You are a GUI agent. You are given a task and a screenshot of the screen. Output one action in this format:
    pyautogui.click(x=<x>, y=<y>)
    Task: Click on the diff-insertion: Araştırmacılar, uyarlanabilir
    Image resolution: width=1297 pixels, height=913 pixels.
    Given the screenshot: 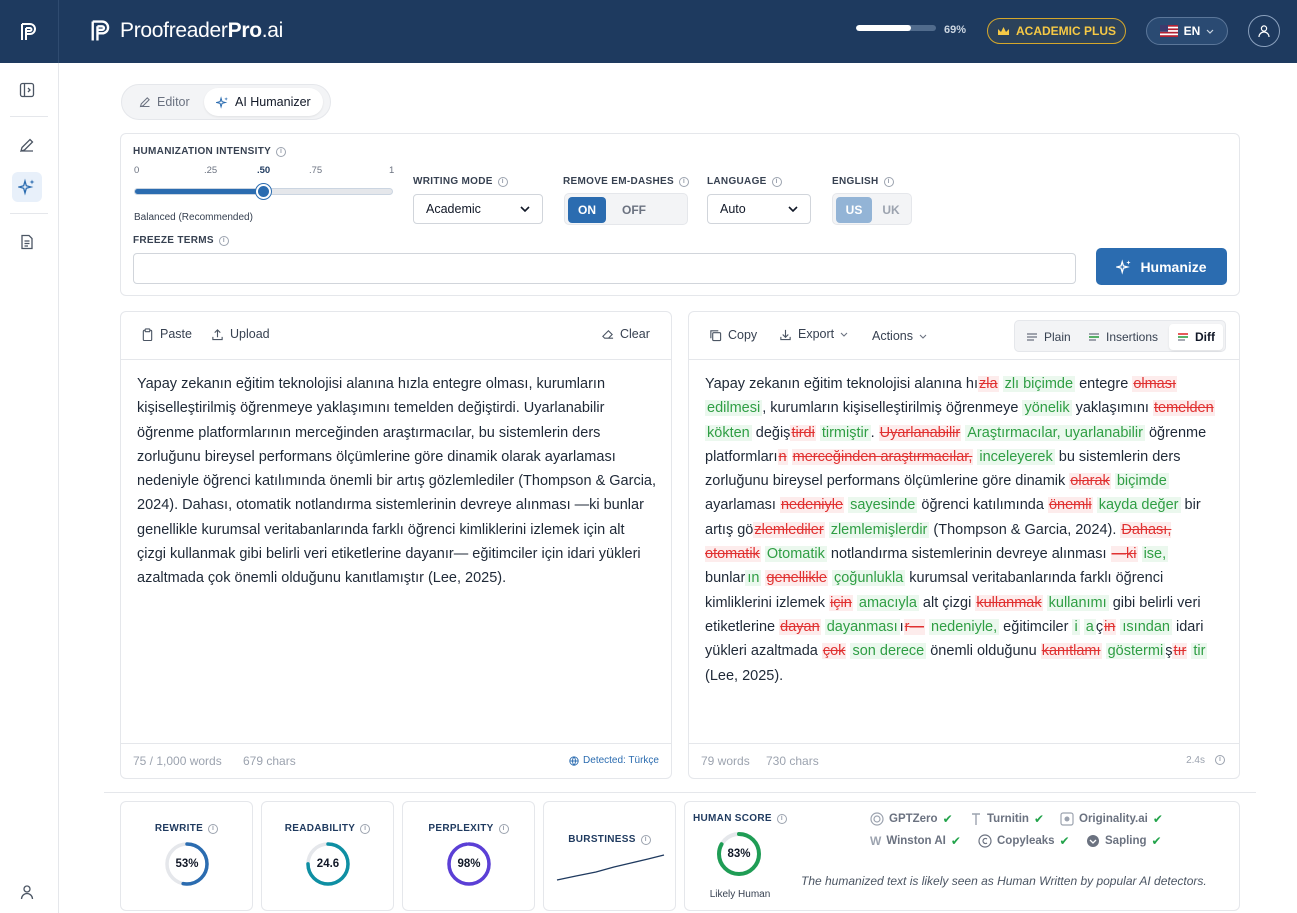 What is the action you would take?
    pyautogui.click(x=1055, y=432)
    